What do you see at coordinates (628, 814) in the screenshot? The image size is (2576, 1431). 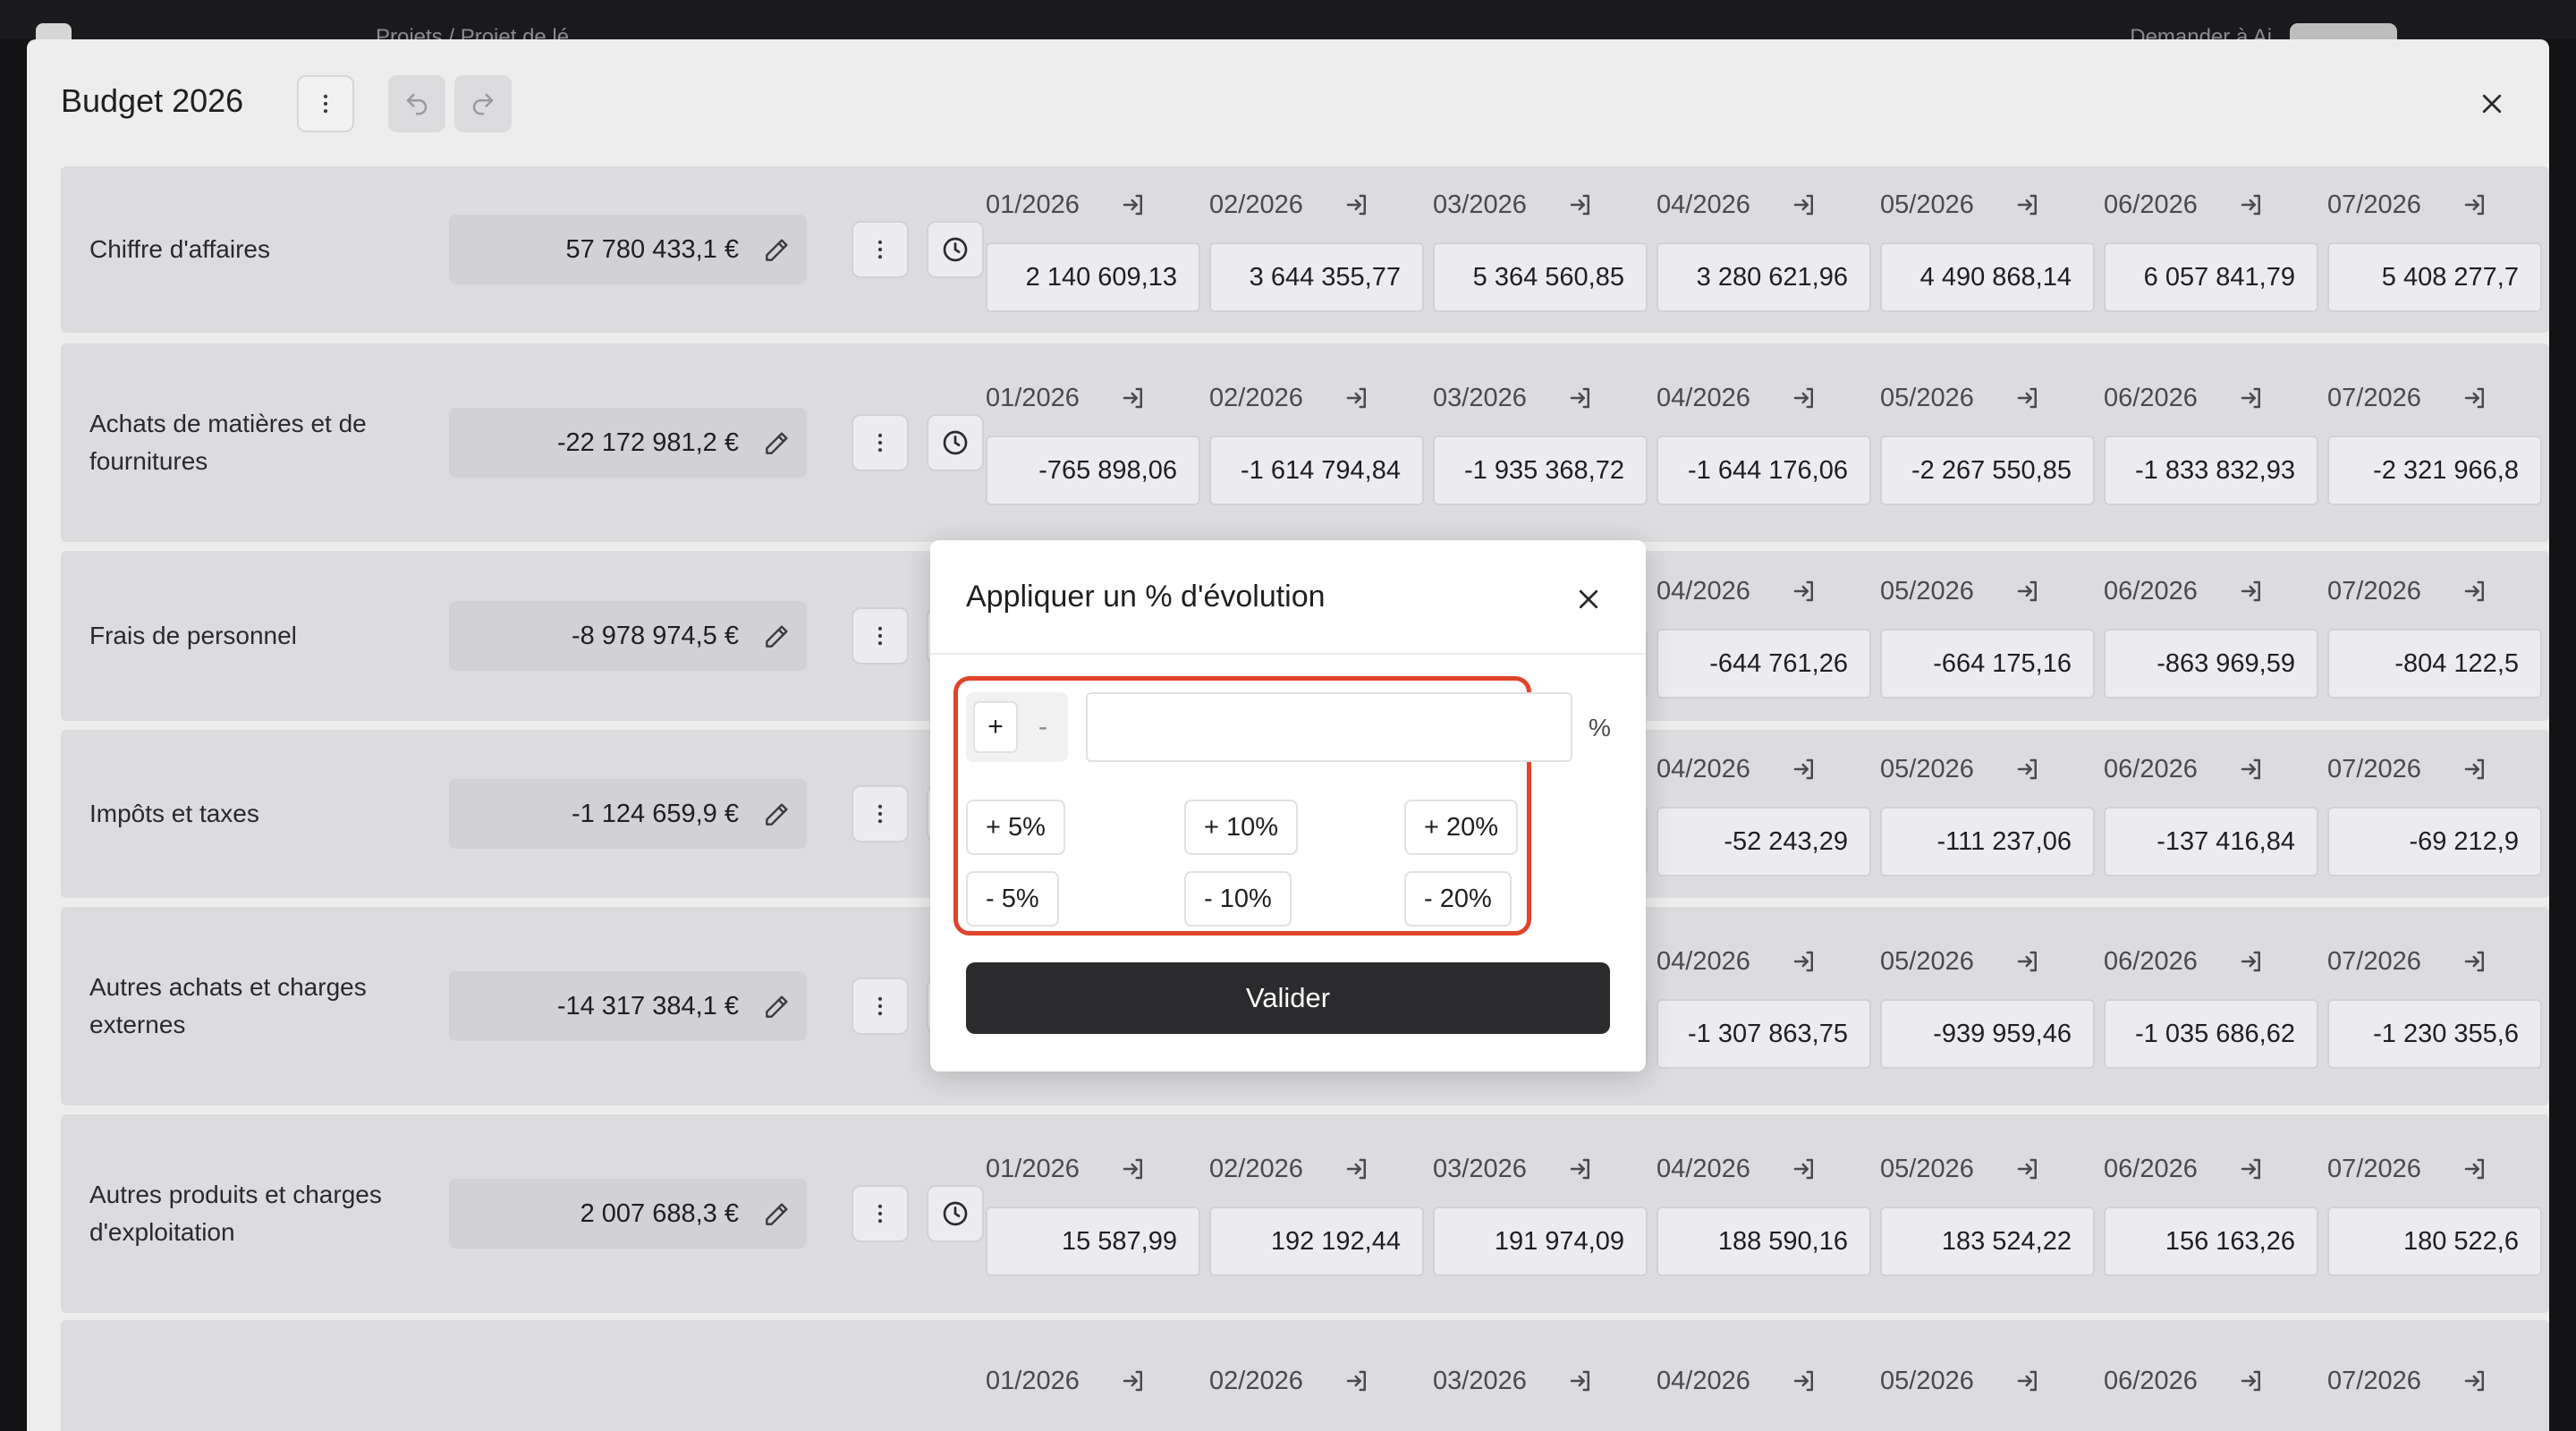 I see `row-total: -1 124 659,9 €` at bounding box center [628, 814].